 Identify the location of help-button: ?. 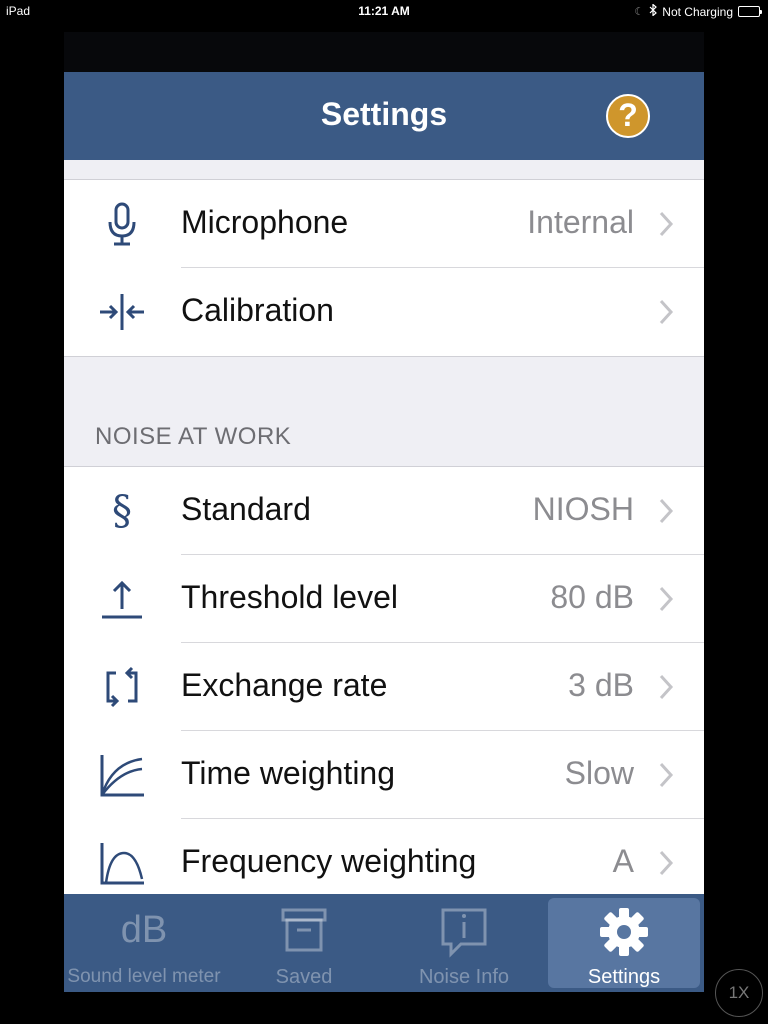
(628, 116).